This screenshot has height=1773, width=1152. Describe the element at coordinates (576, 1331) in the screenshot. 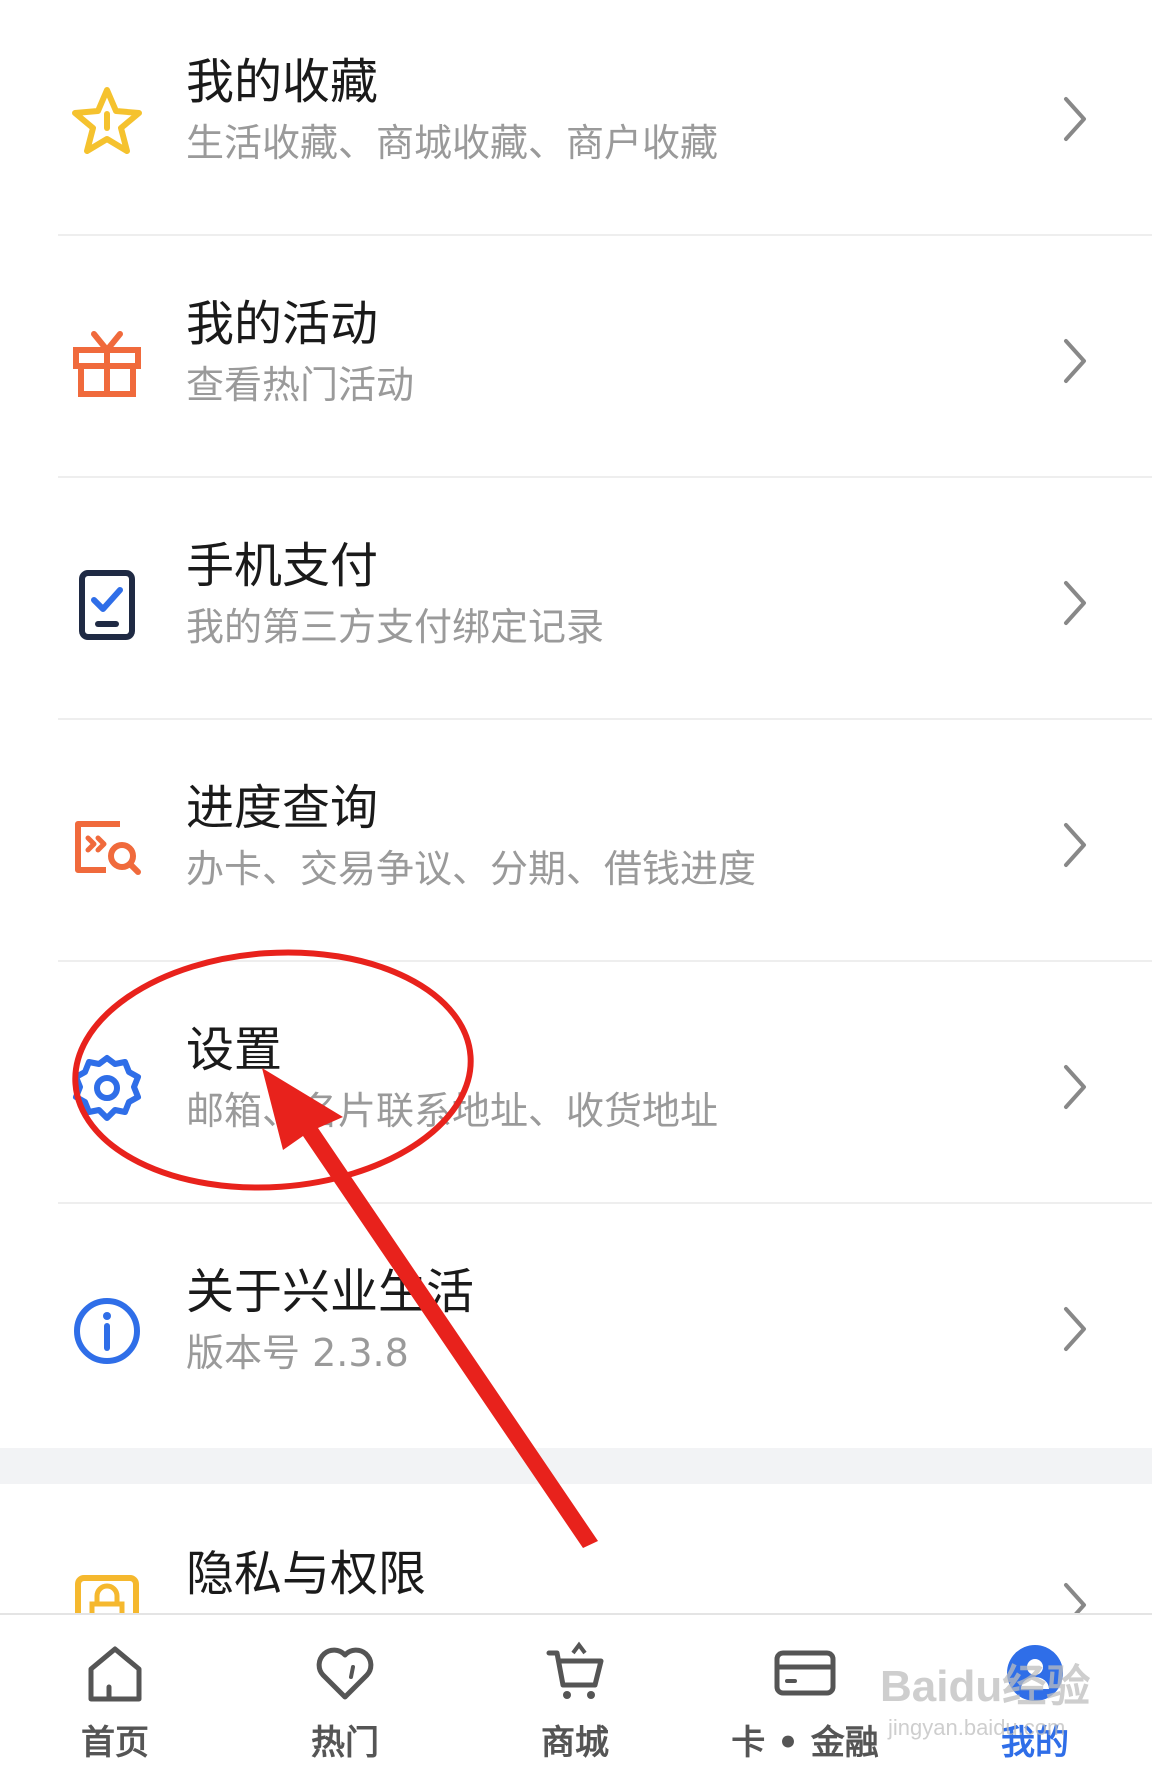

I see `menu-item-about: 关于兴业生活 版本号 2.3.8` at that location.